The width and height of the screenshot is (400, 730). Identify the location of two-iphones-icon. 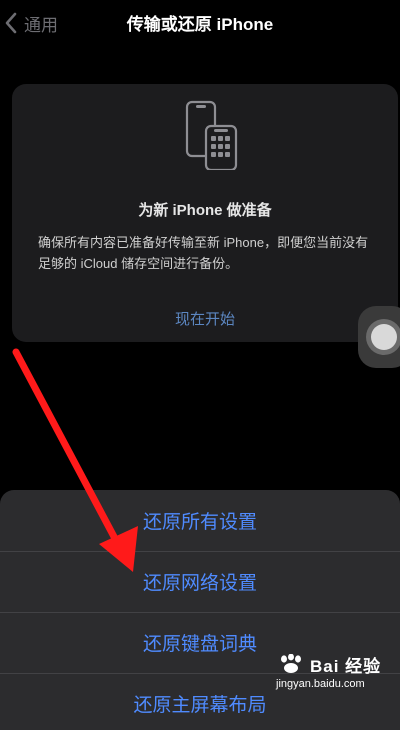
(211, 135).